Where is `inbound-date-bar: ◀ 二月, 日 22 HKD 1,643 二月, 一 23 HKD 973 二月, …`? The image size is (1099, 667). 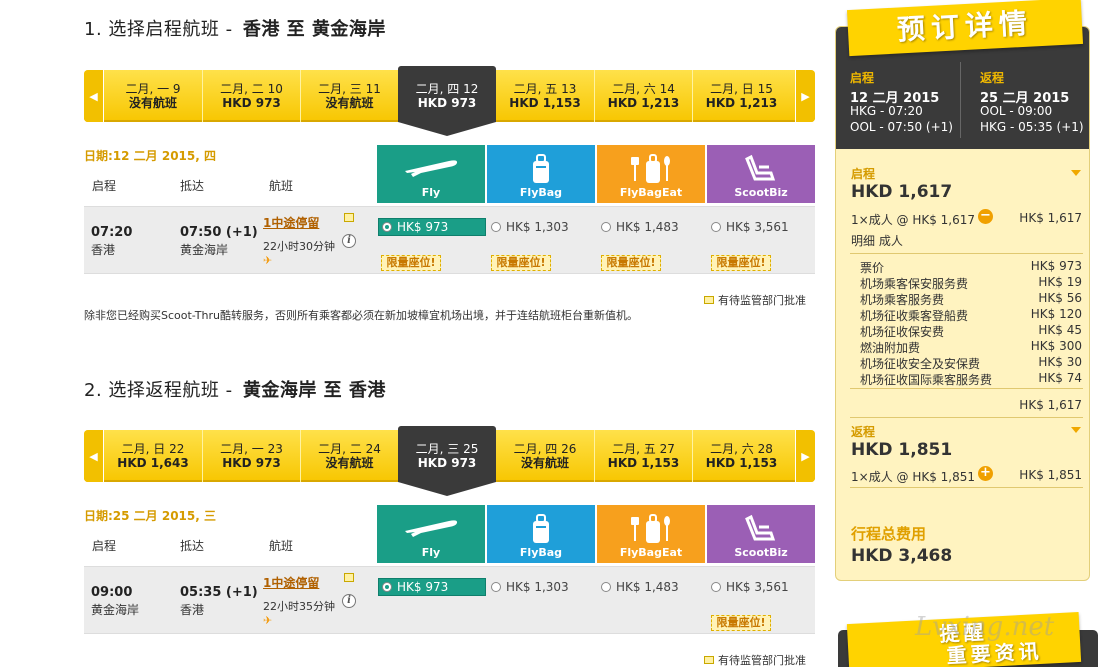
inbound-date-bar: ◀ 二月, 日 22 HKD 1,643 二月, 一 23 HKD 973 二月, … is located at coordinates (449, 461).